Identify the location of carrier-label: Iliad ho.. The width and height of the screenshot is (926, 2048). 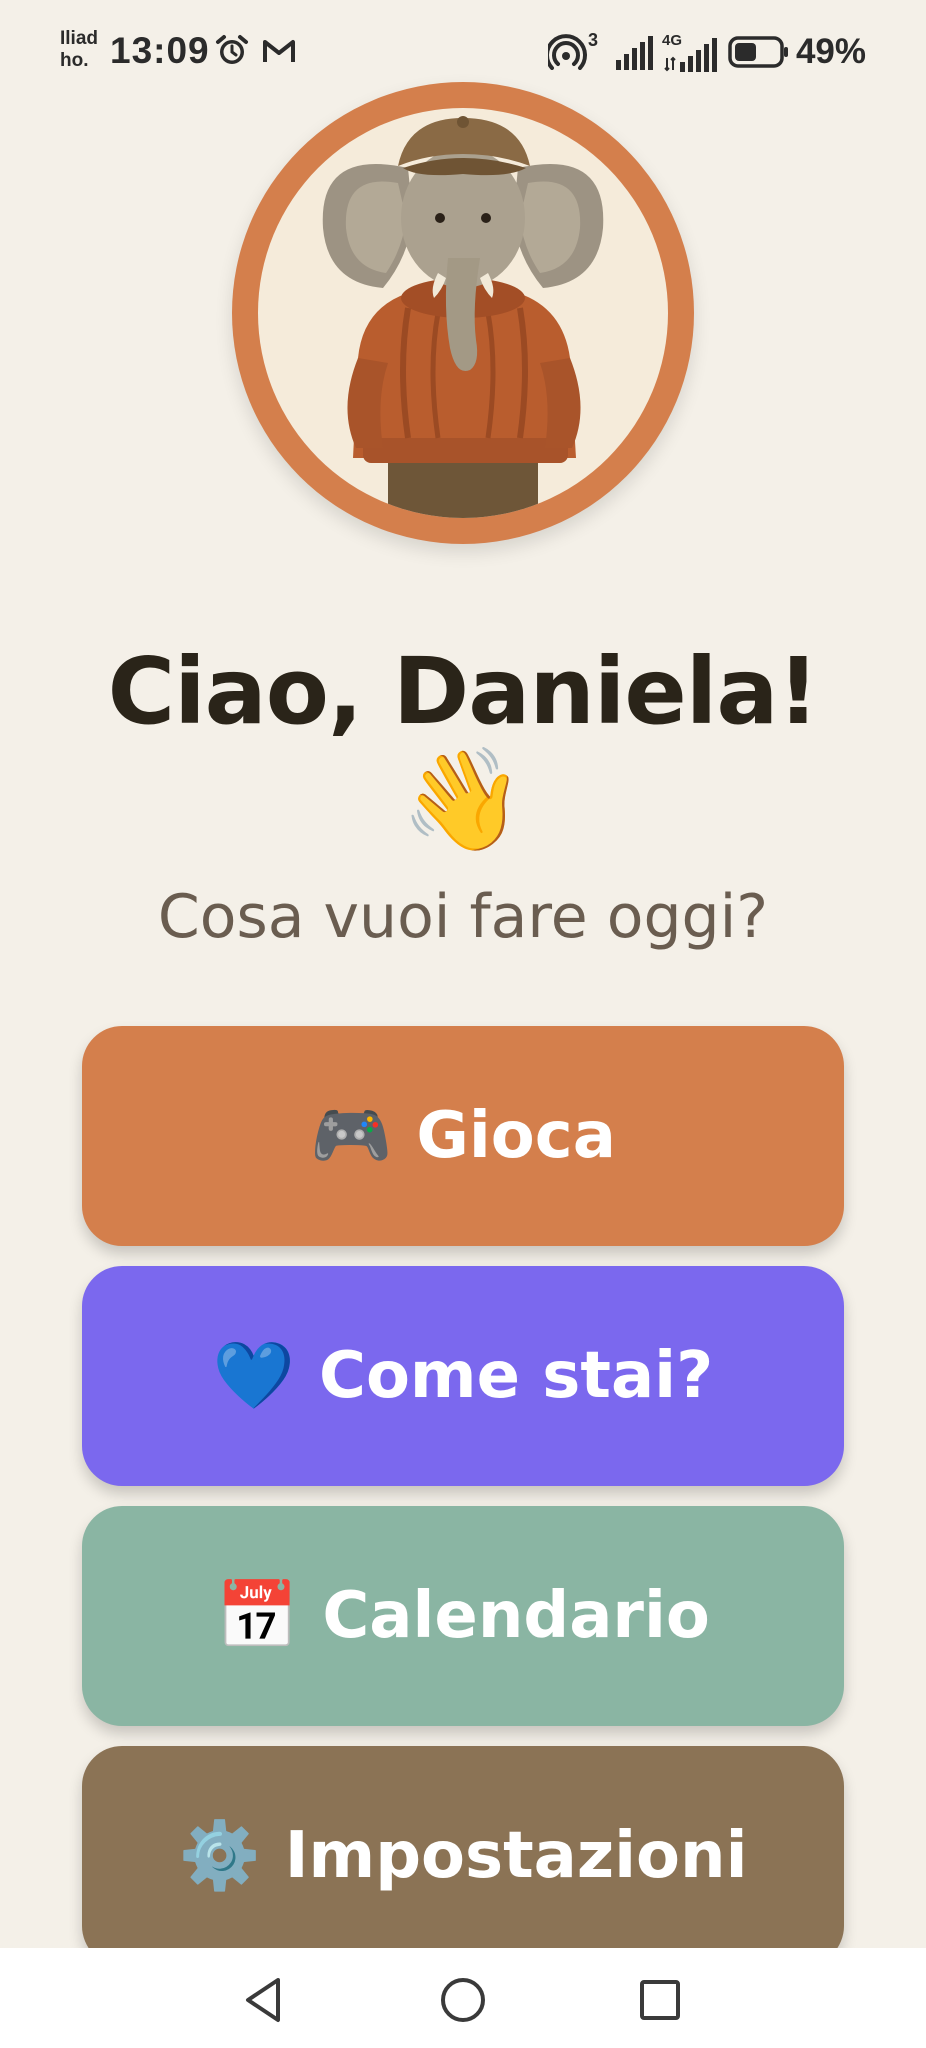
(79, 50).